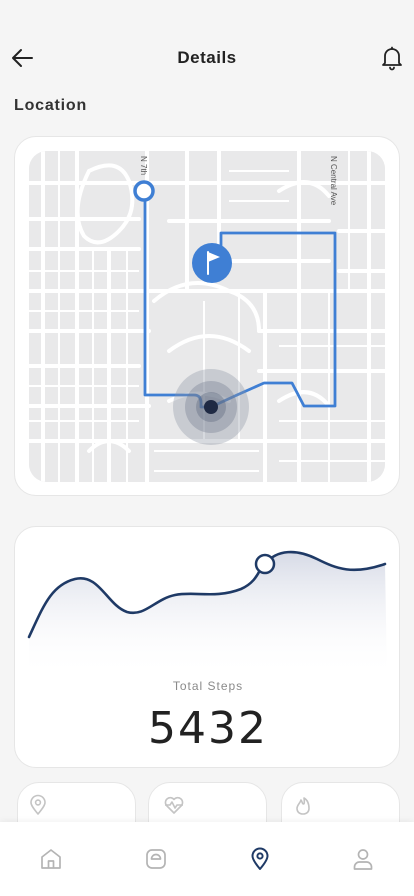 This screenshot has height=896, width=414. What do you see at coordinates (174, 805) in the screenshot?
I see `heart-rate-icon` at bounding box center [174, 805].